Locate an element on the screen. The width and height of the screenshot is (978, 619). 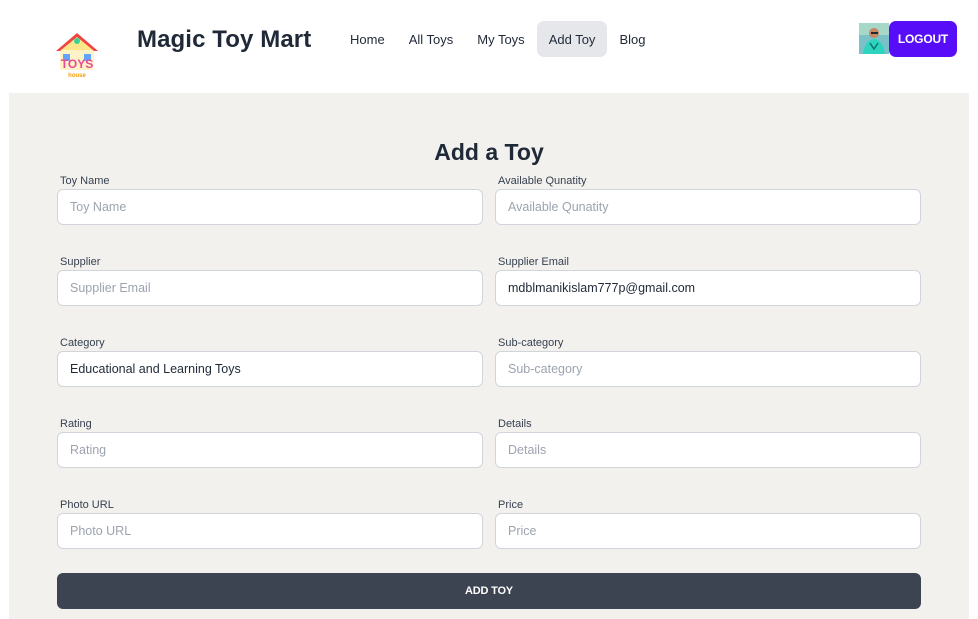
price-input is located at coordinates (708, 531).